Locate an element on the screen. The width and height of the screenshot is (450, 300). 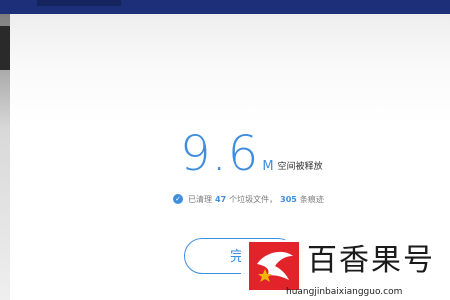
freed-space-label: 空间被释放 is located at coordinates (300, 167).